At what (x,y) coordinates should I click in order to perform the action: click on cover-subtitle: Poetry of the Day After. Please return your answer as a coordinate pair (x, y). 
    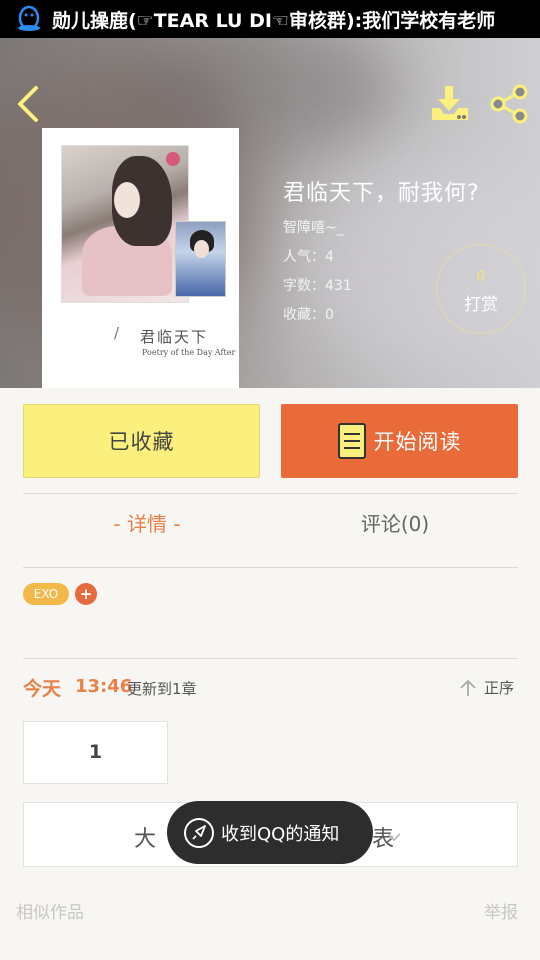
    Looking at the image, I should click on (189, 352).